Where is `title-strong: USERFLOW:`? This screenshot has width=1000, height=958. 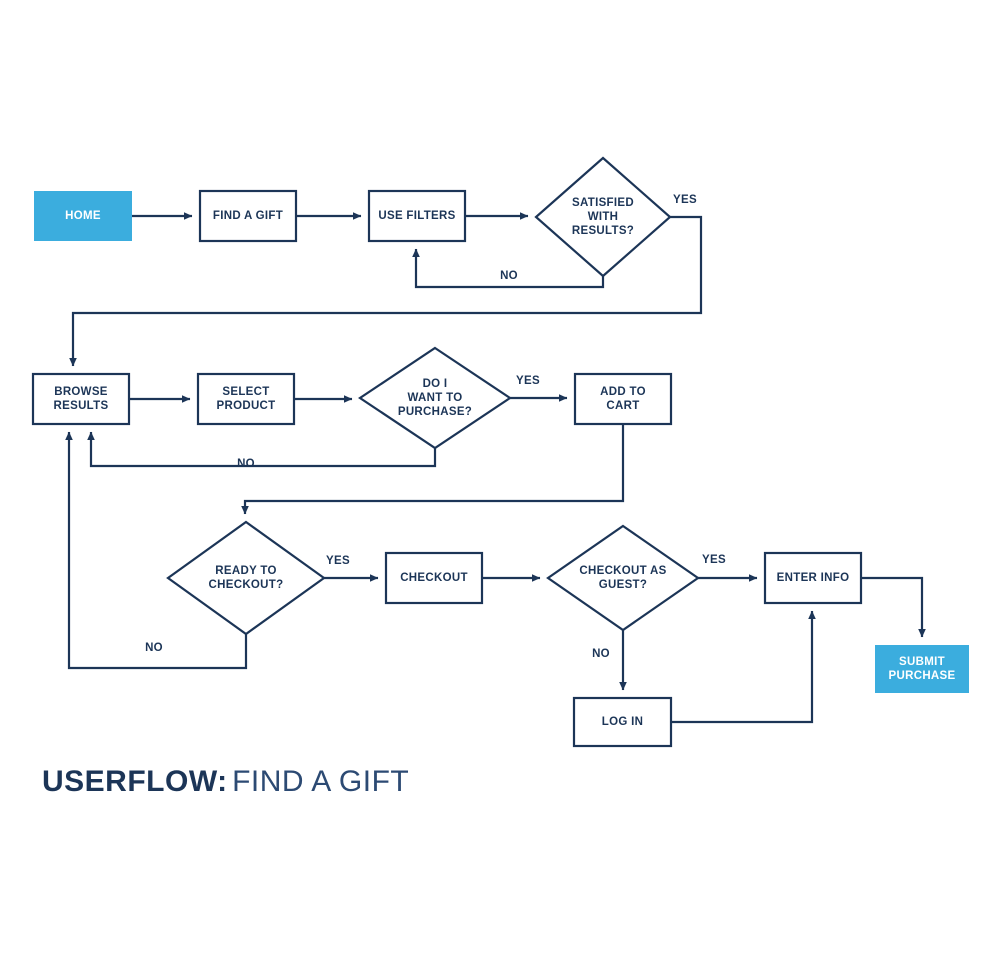 title-strong: USERFLOW: is located at coordinates (135, 781).